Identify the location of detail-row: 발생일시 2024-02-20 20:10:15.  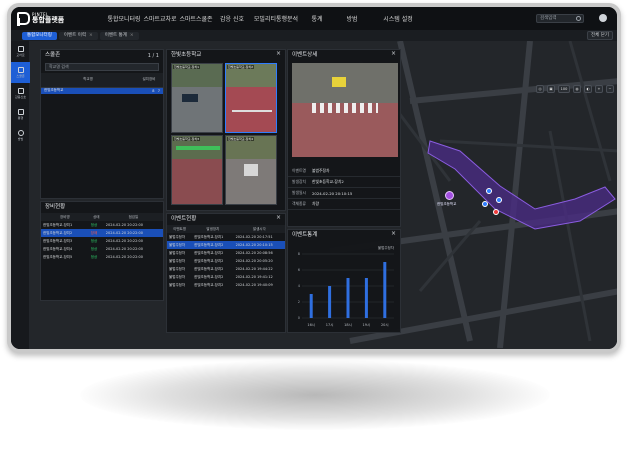
(344, 193).